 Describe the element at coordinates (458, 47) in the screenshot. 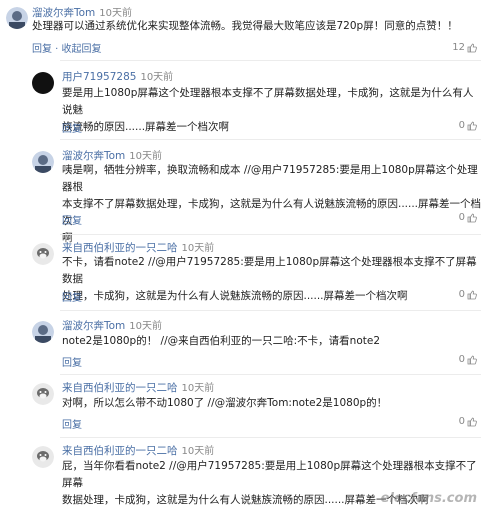

I see `like-count: 12` at that location.